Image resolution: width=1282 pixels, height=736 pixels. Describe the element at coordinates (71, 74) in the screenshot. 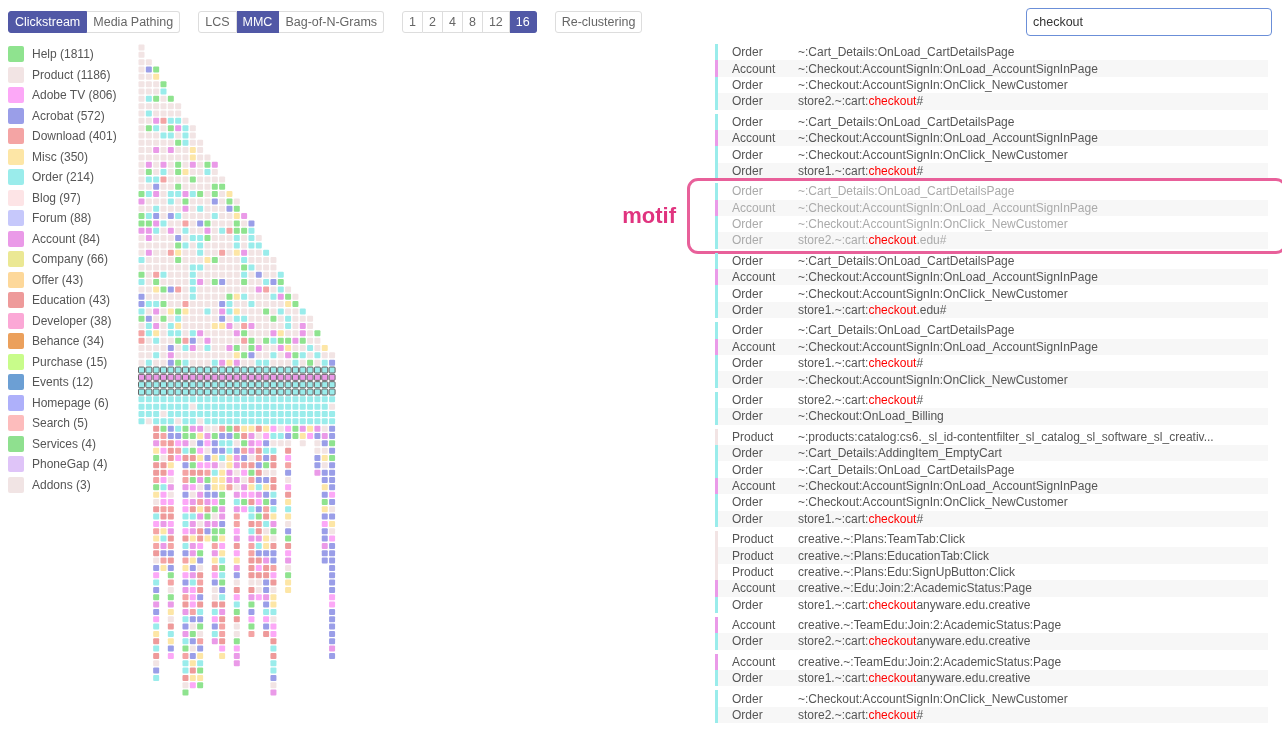

I see `legend-label: Product (1186)` at that location.